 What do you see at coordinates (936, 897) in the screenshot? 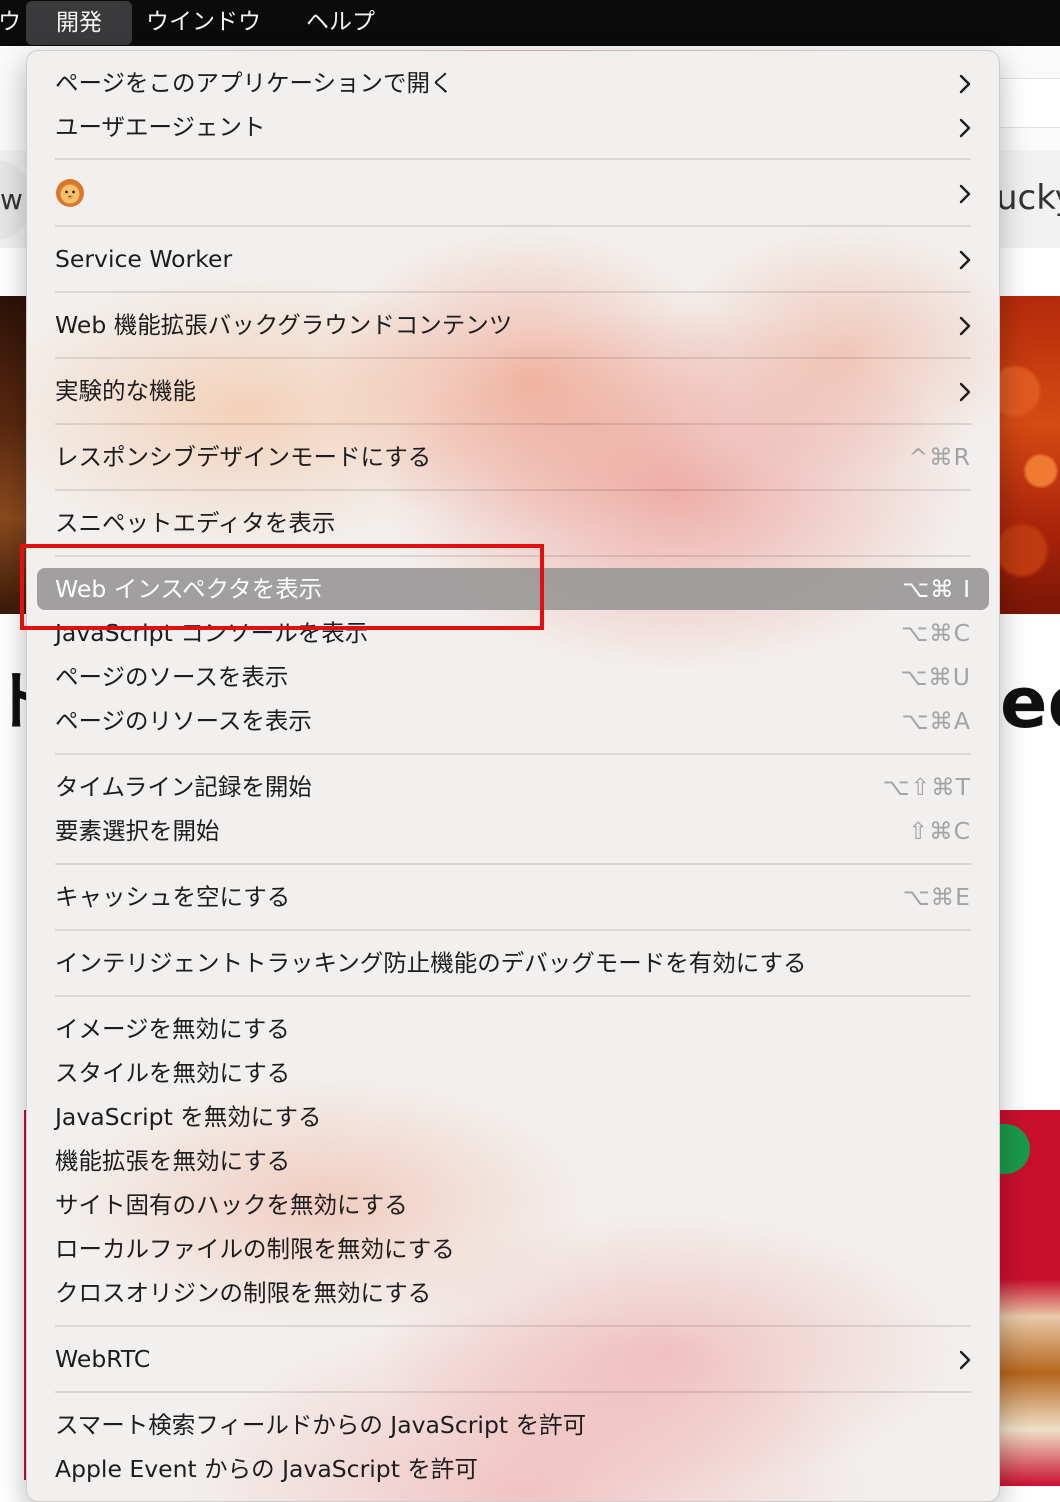
I see `shortcut-label: ⌥⌘E` at bounding box center [936, 897].